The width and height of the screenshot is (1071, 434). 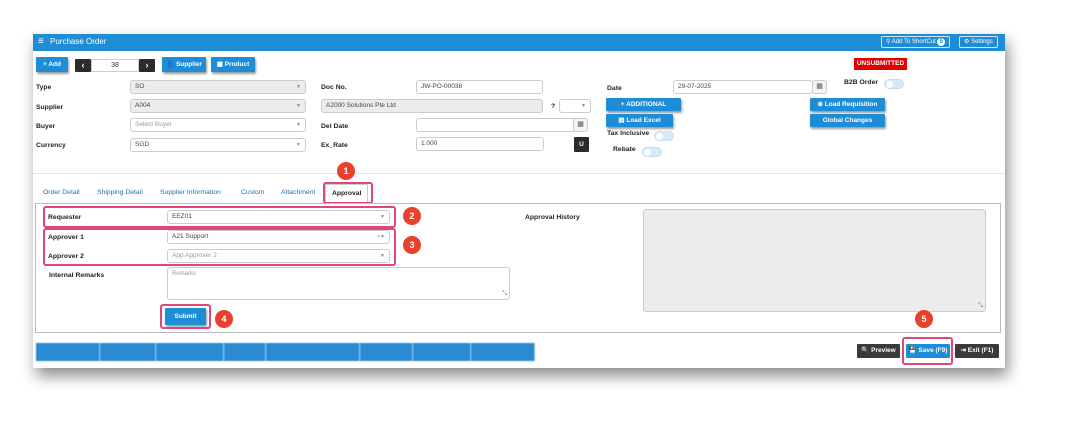 What do you see at coordinates (628, 133) in the screenshot?
I see `tax-inclusive-label: Tax Inclusive` at bounding box center [628, 133].